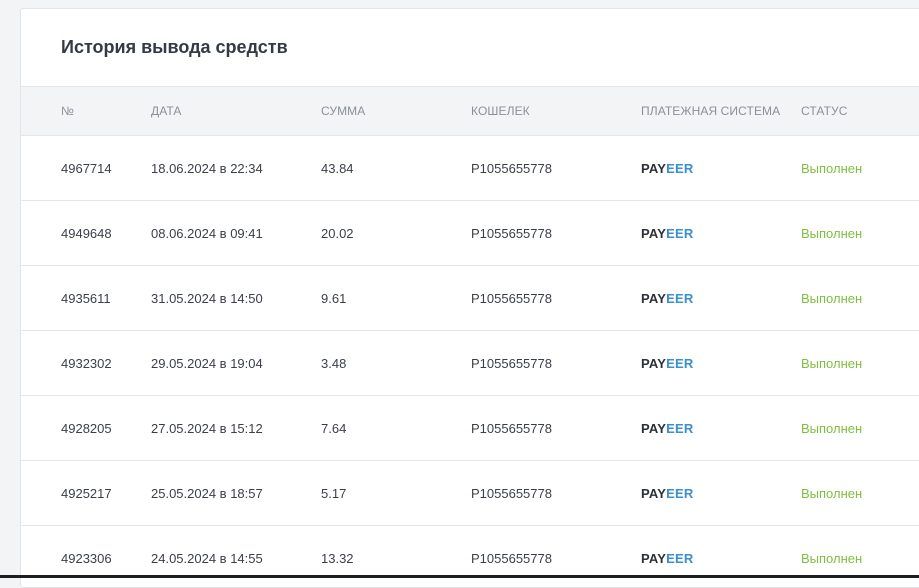 This screenshot has height=588, width=919. Describe the element at coordinates (86, 233) in the screenshot. I see `row-number: 4949648` at that location.